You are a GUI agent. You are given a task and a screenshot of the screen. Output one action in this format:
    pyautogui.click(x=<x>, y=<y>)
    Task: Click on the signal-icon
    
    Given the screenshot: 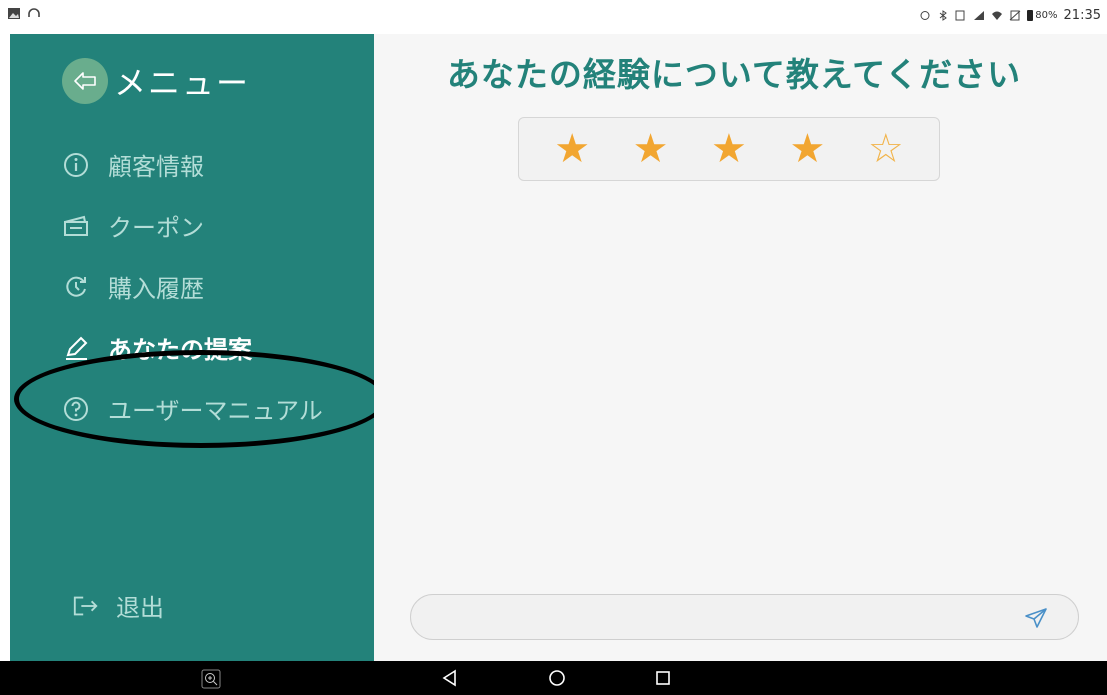 What is the action you would take?
    pyautogui.click(x=979, y=15)
    